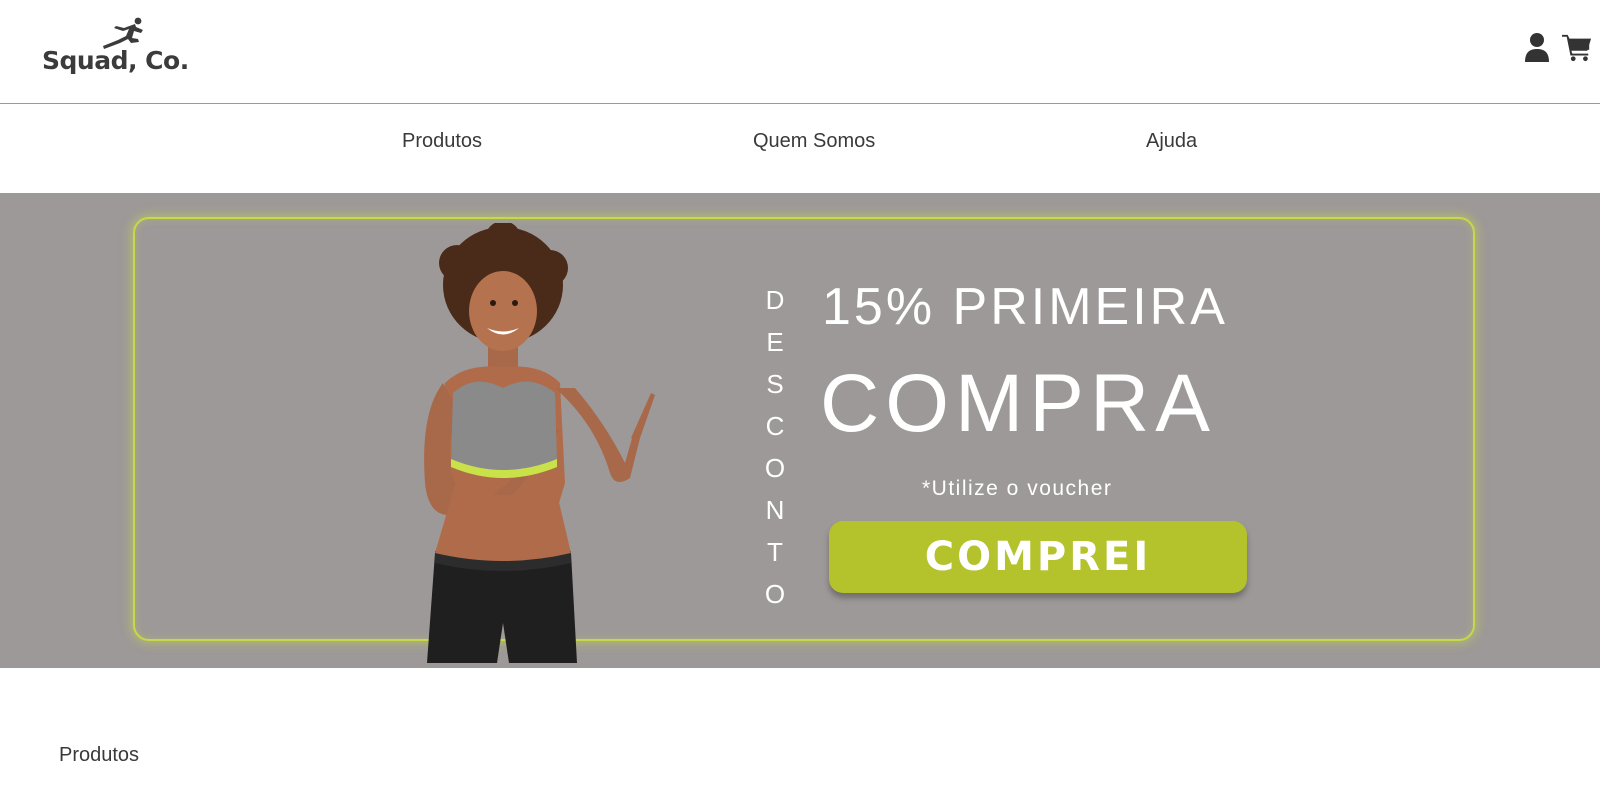  I want to click on user-icon, so click(1537, 47).